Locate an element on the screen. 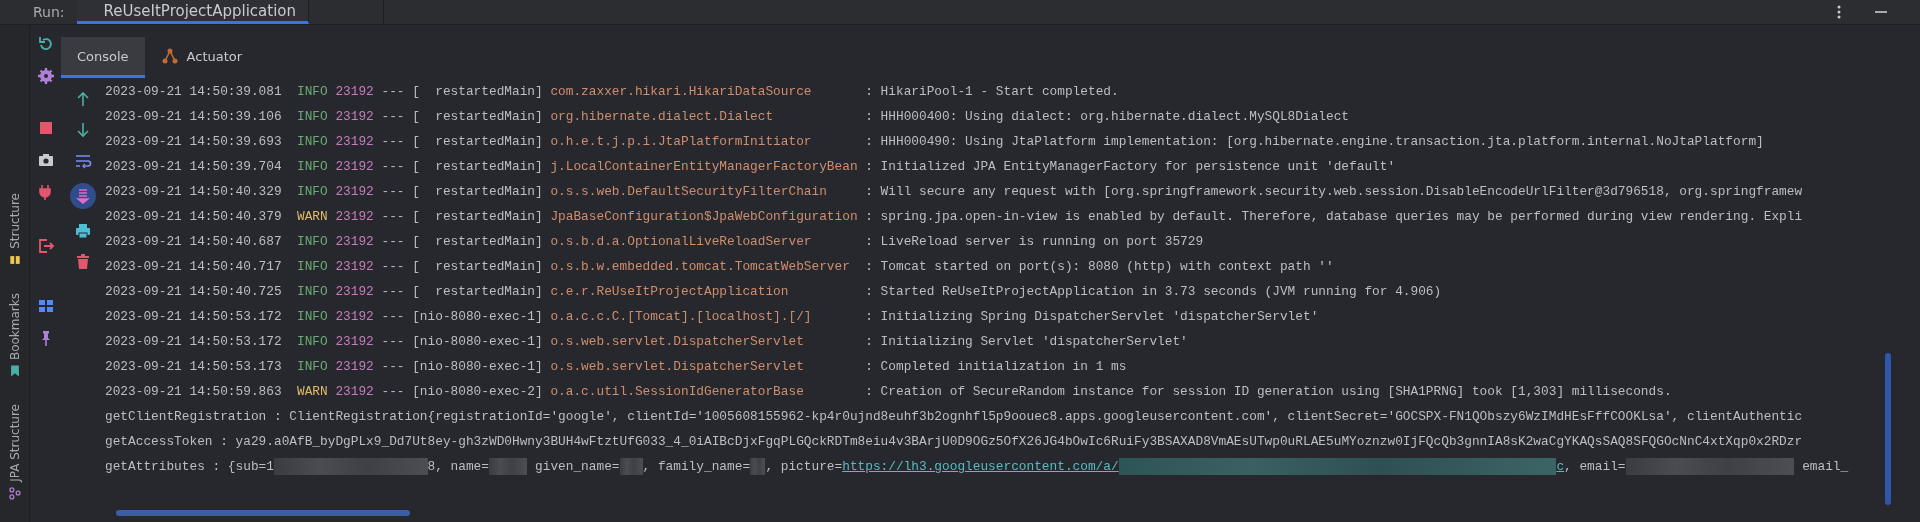 The width and height of the screenshot is (1920, 522). url-link: c is located at coordinates (1560, 466).